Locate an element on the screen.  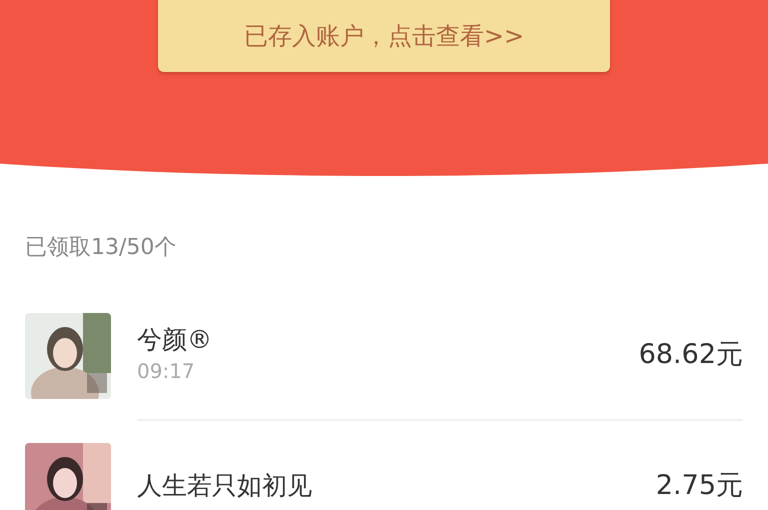
amount: 2.75元 is located at coordinates (699, 485).